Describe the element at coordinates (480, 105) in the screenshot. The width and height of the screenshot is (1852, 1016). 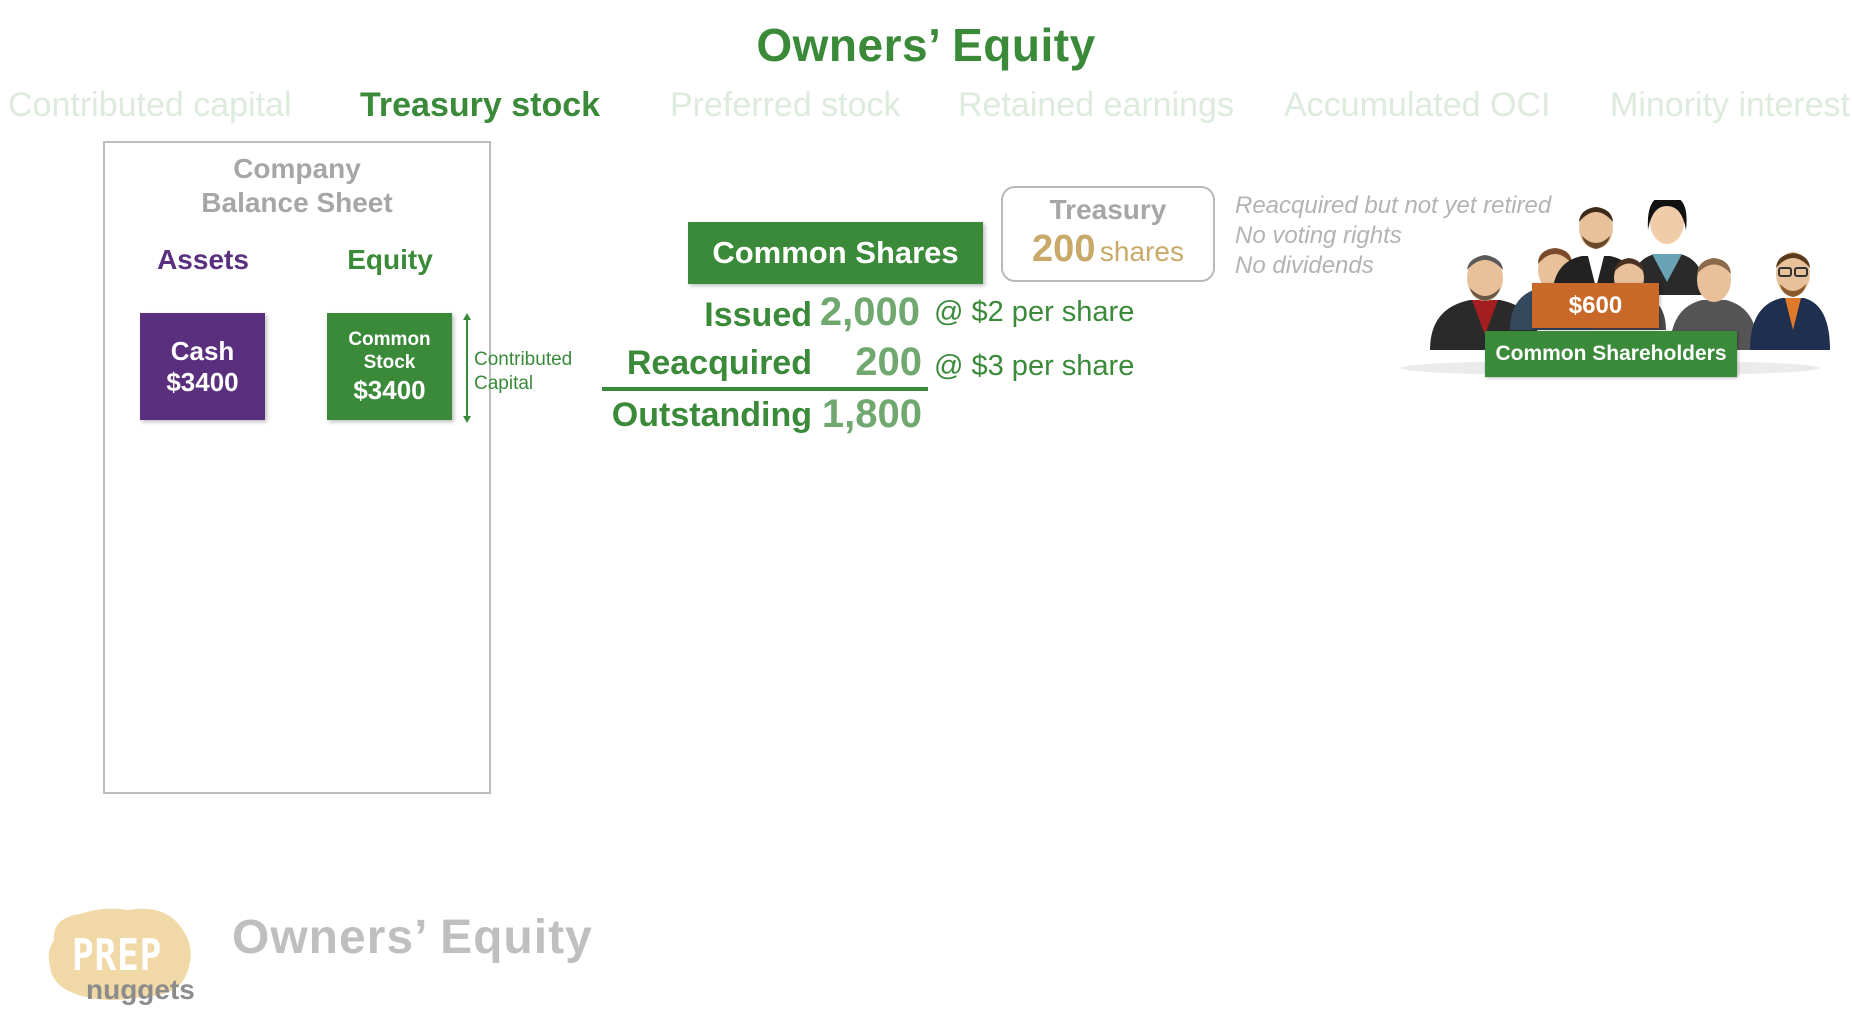
I see `tab-treasury-stock: Treasury stock` at that location.